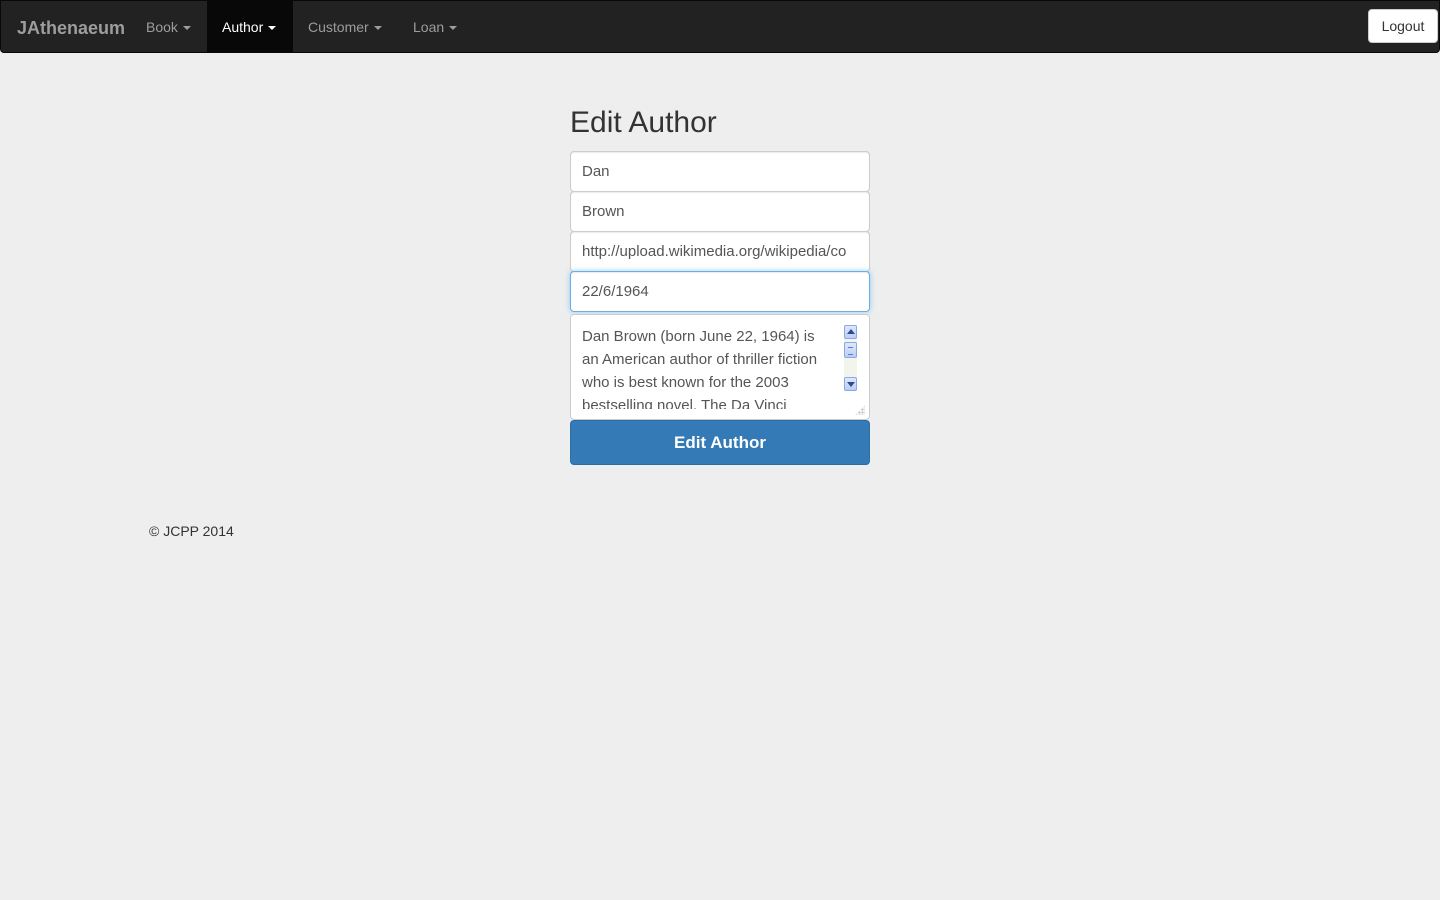 The width and height of the screenshot is (1440, 900). Describe the element at coordinates (243, 27) in the screenshot. I see `nav-author-label: Author` at that location.